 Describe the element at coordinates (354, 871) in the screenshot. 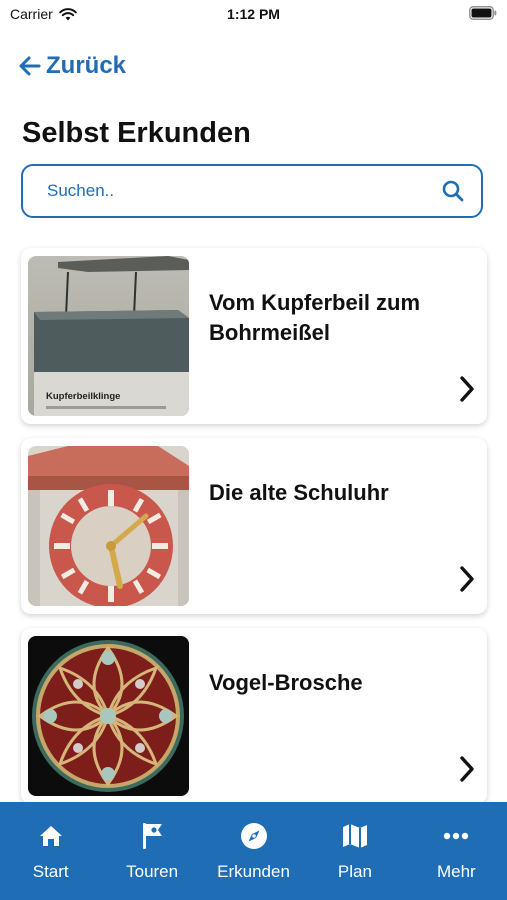

I see `tab-label: Plan` at that location.